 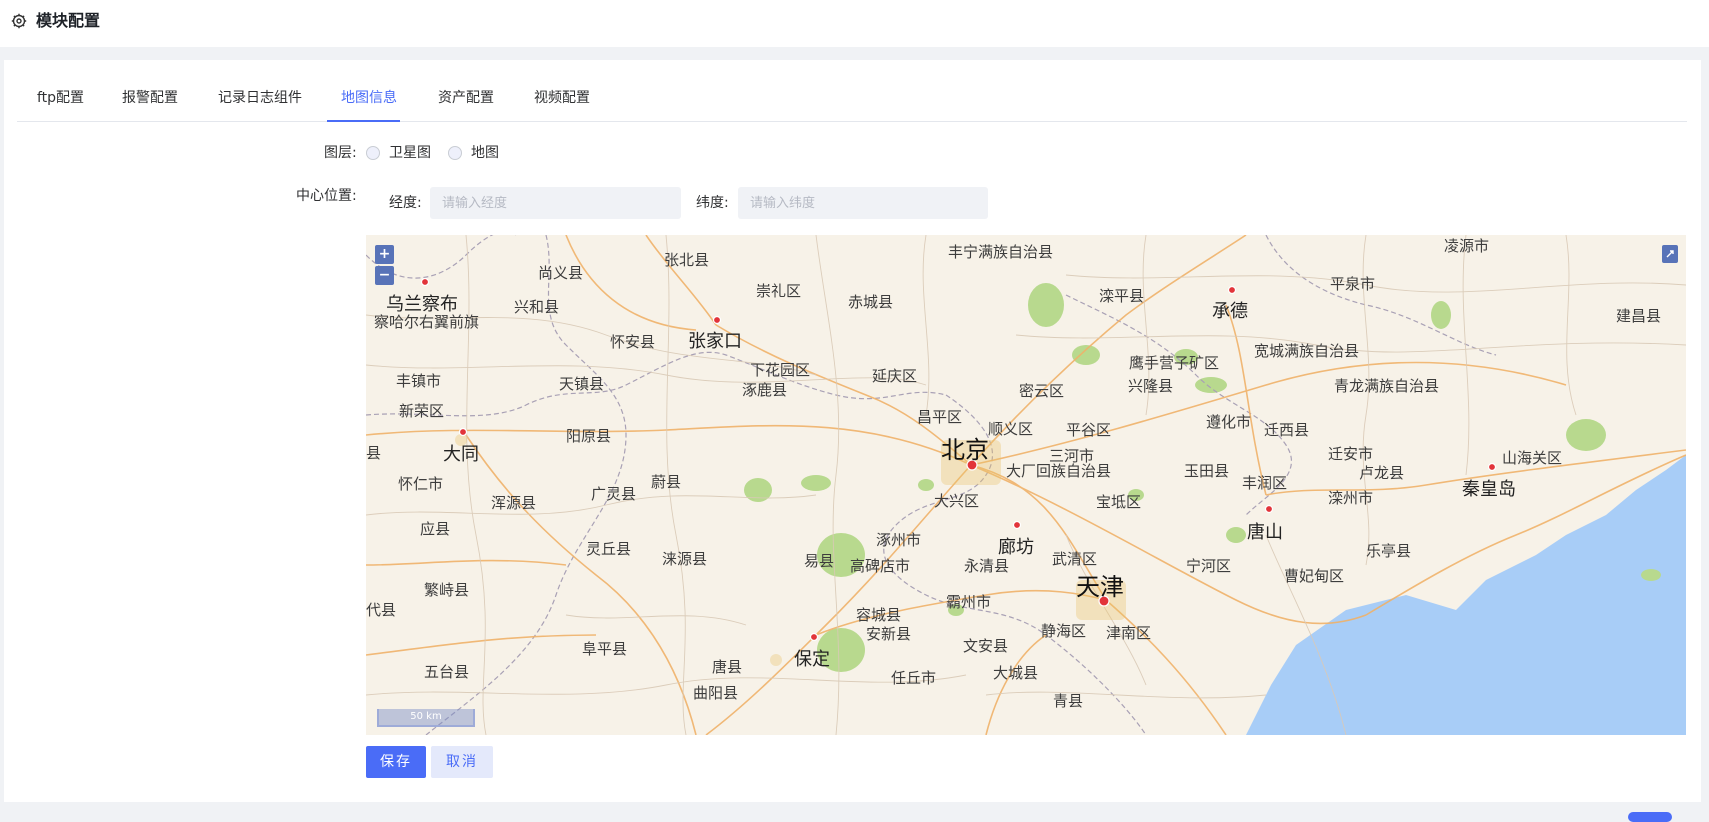 I want to click on map-label: 平泉市, so click(x=1353, y=284).